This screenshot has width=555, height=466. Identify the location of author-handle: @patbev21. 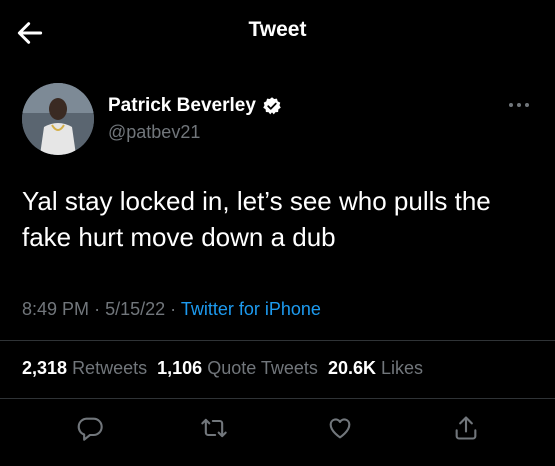
(154, 132).